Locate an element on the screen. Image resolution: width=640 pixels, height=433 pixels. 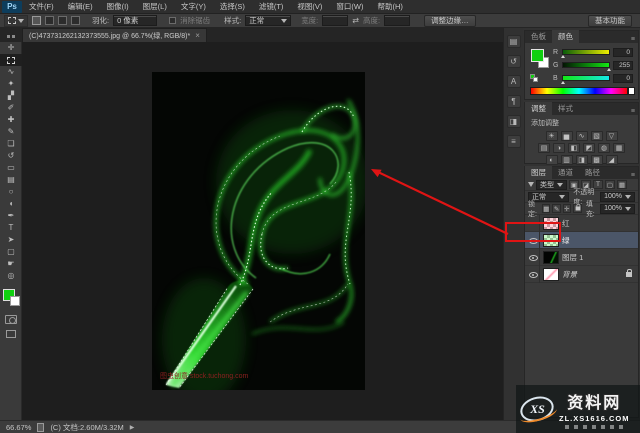
tool-gradient: ▤ is located at coordinates (11, 180).